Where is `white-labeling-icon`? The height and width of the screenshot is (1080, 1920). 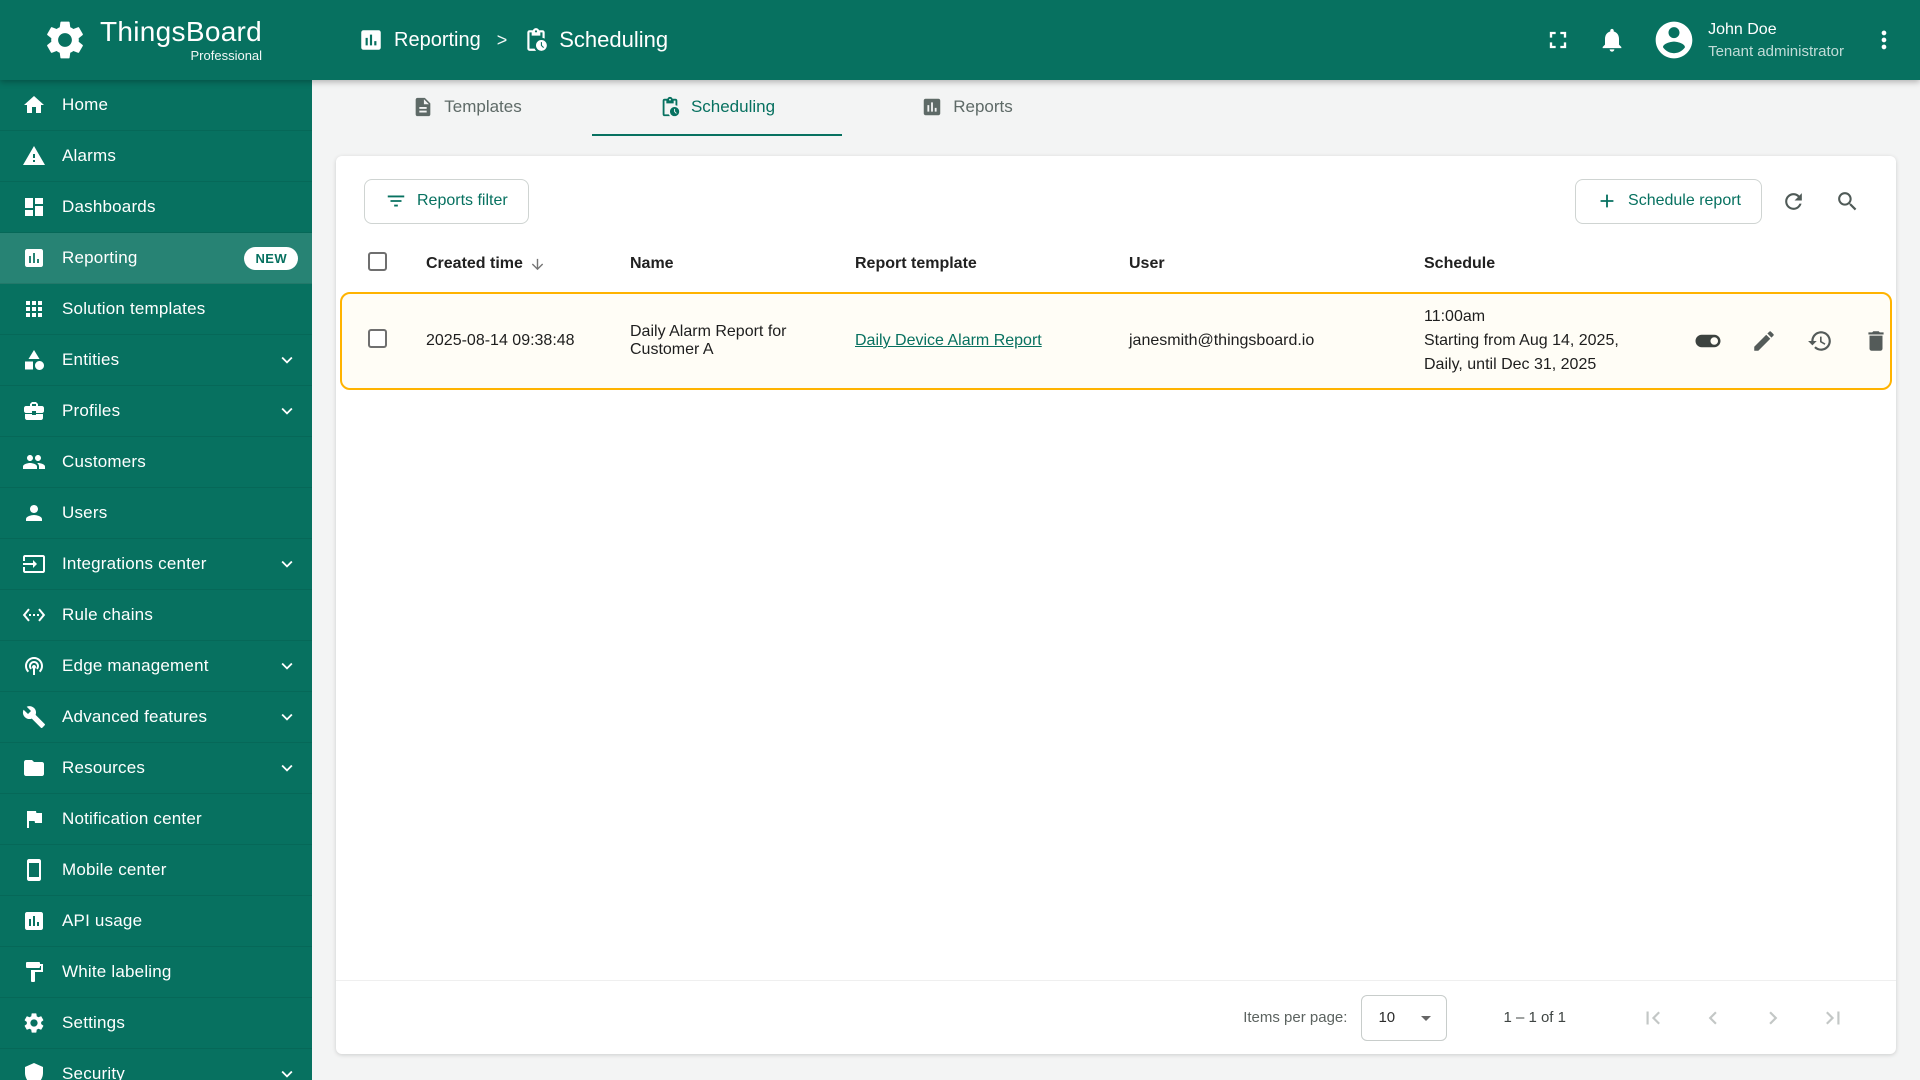 white-labeling-icon is located at coordinates (34, 972).